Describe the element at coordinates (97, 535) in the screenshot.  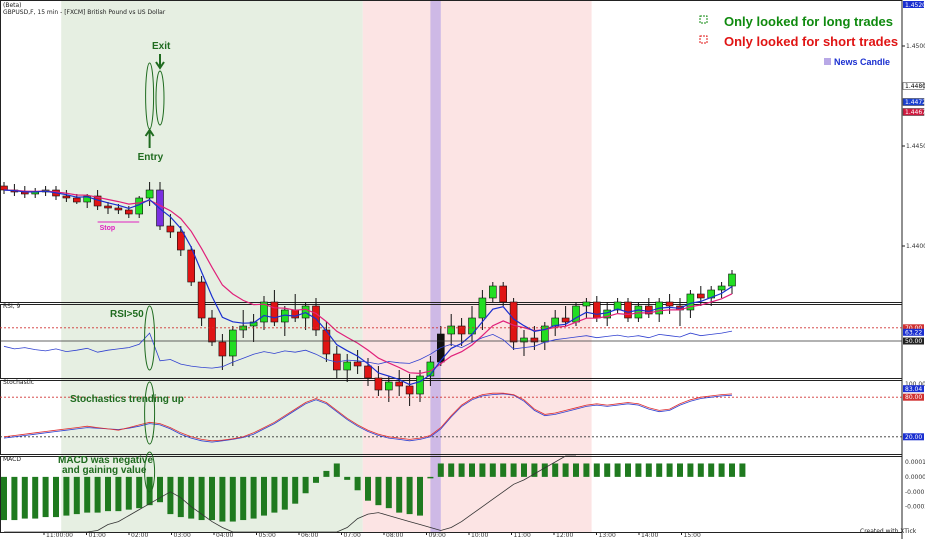
I see `time-tick-label: 01:00` at that location.